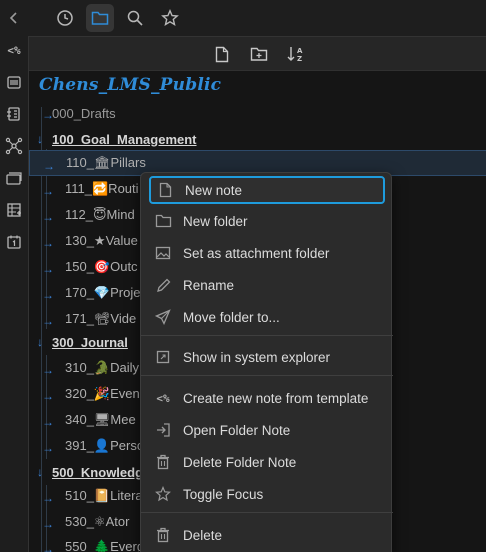 This screenshot has width=486, height=552. Describe the element at coordinates (101, 266) in the screenshot. I see `tree-item-label: 150_🎯Outc` at that location.